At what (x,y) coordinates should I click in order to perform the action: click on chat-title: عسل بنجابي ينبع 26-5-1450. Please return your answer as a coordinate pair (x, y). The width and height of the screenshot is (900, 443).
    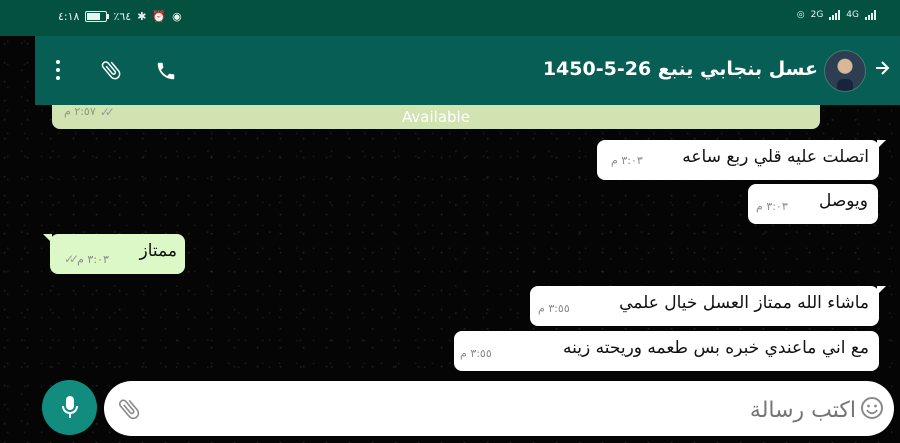
    Looking at the image, I should click on (680, 69).